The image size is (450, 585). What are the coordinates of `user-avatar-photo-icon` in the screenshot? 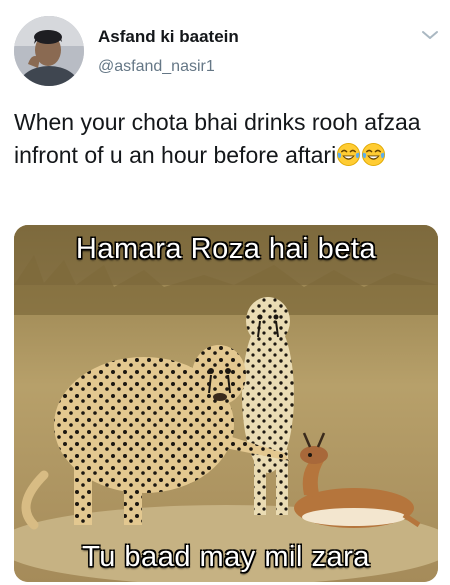 It's located at (49, 51).